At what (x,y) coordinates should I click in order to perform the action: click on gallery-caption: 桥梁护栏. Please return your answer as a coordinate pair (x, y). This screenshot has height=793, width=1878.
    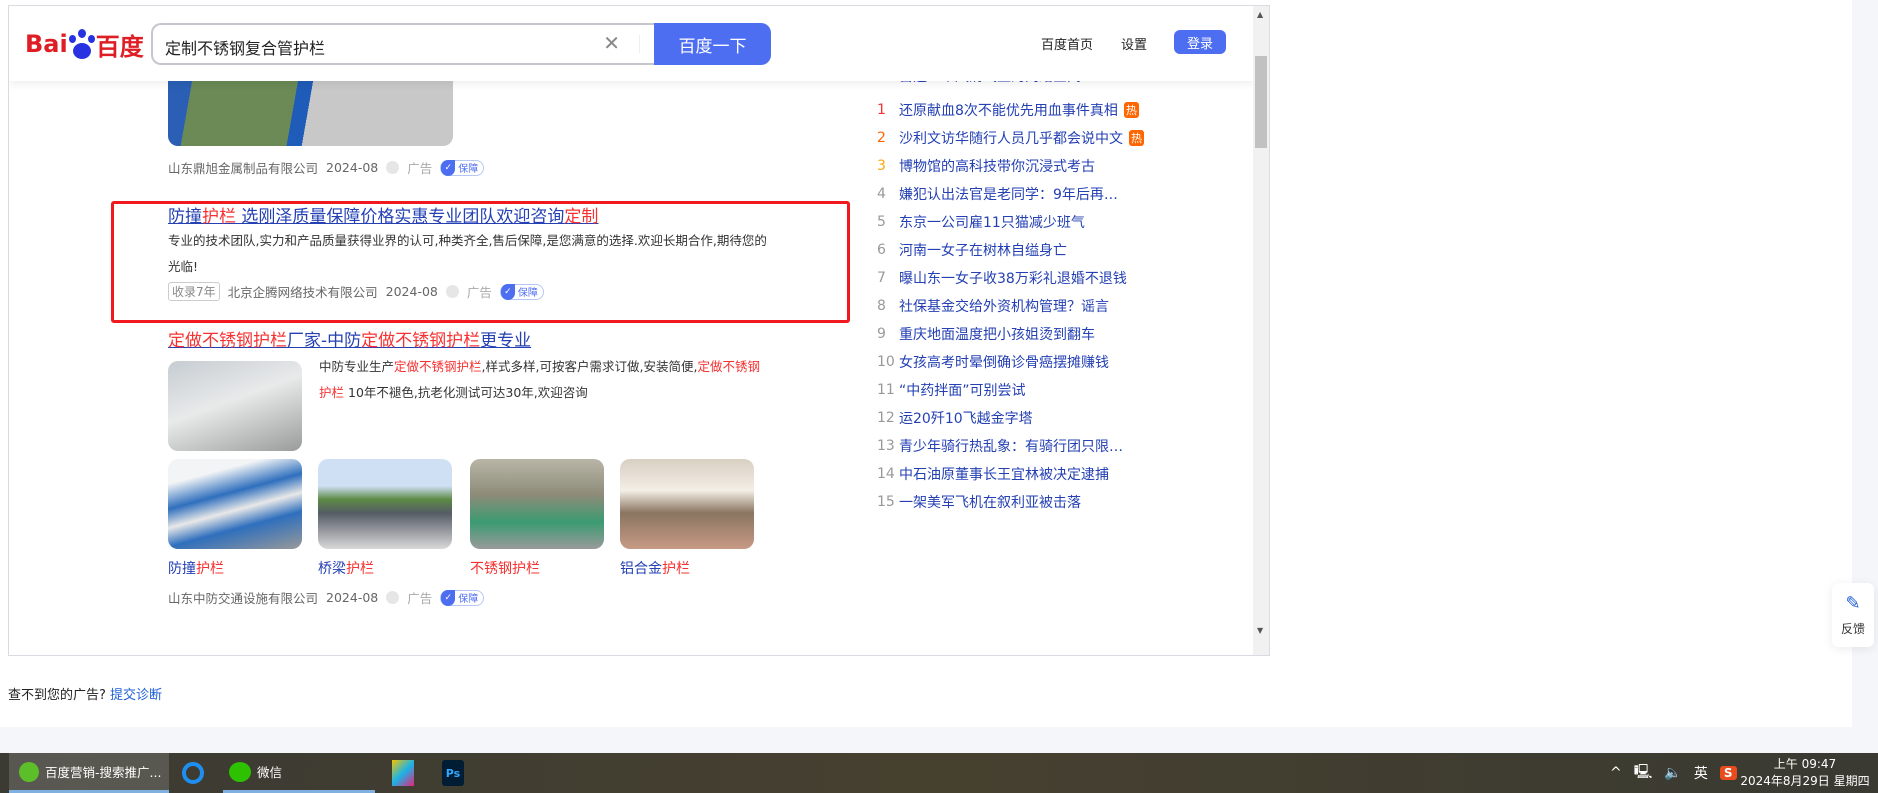
    Looking at the image, I should click on (346, 568).